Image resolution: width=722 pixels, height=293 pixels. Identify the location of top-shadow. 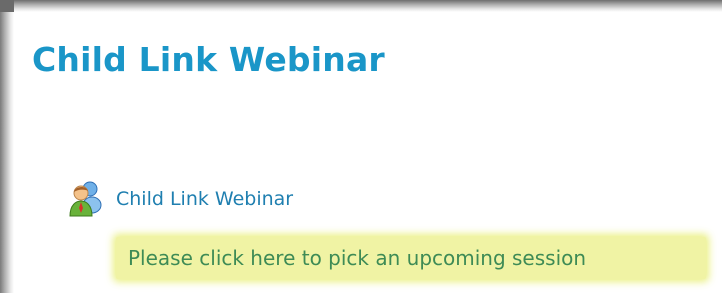
(361, 6).